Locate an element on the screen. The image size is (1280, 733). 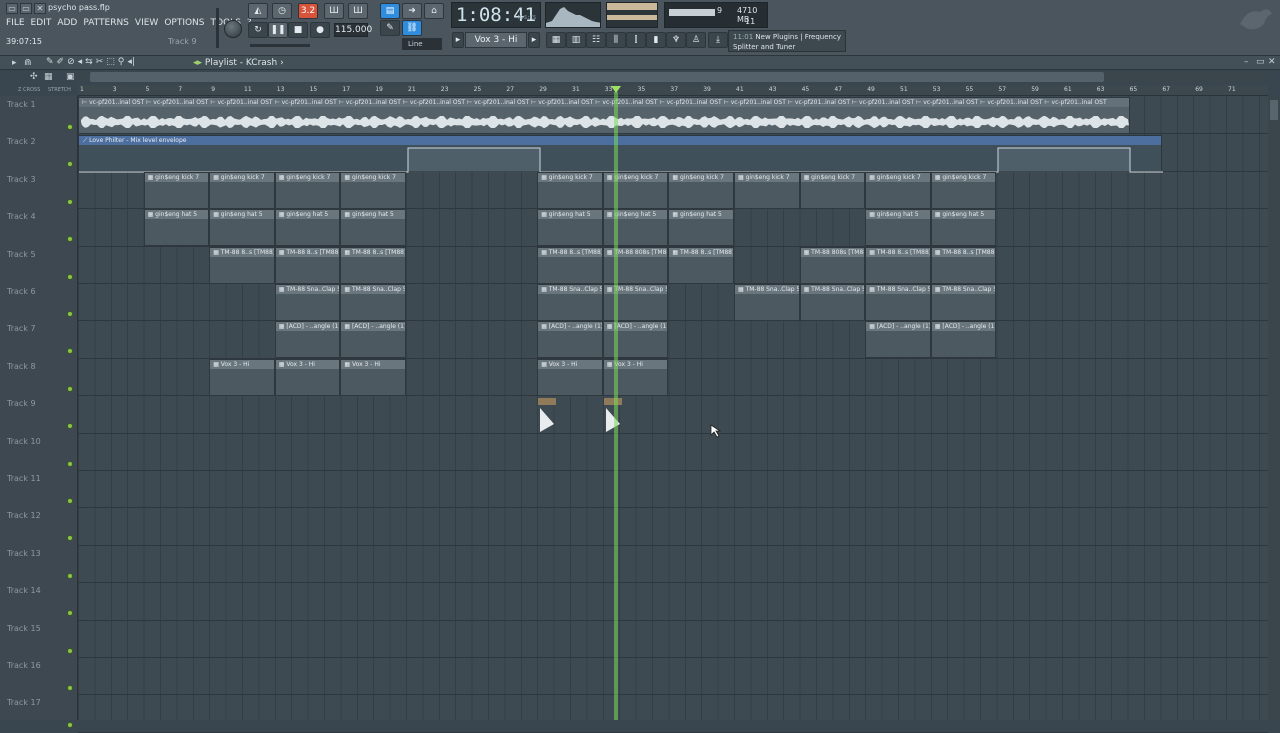
plugin-picker-icon: ▮ is located at coordinates (656, 40).